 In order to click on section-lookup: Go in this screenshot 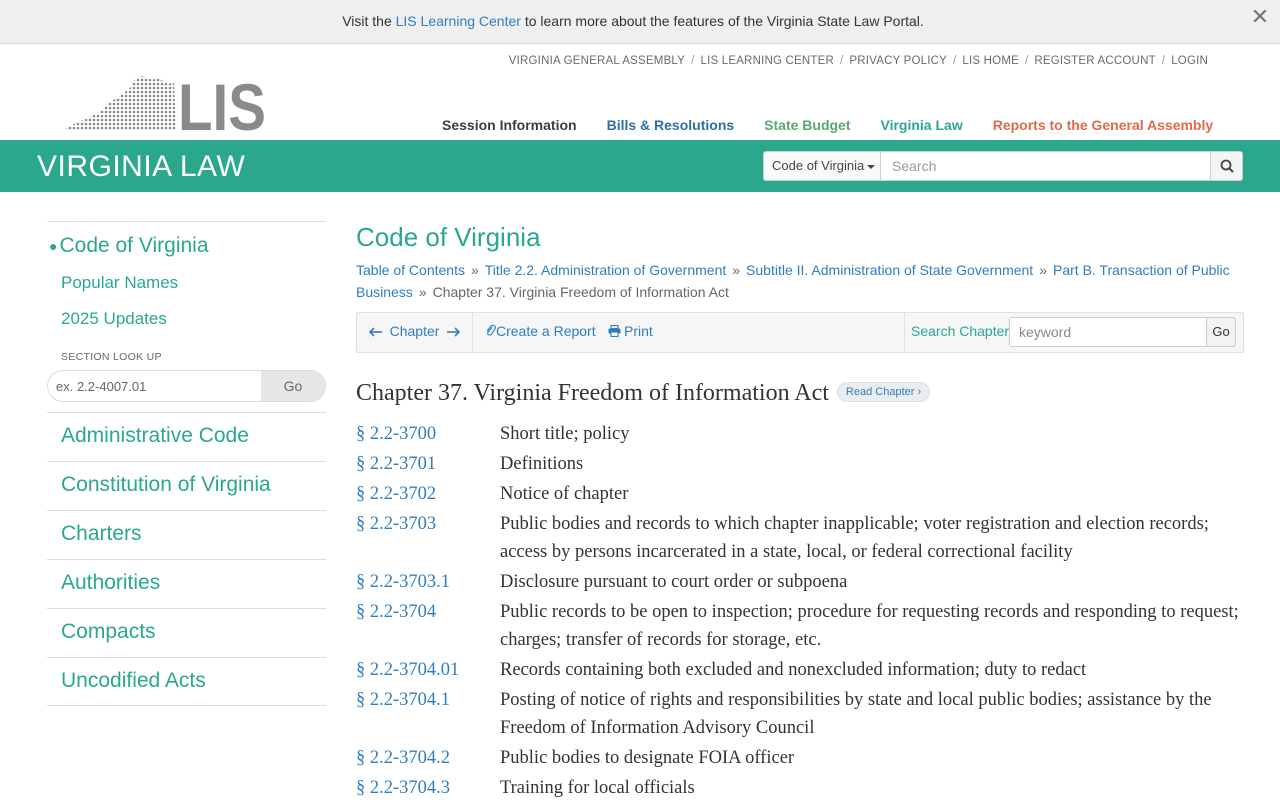, I will do `click(186, 386)`.